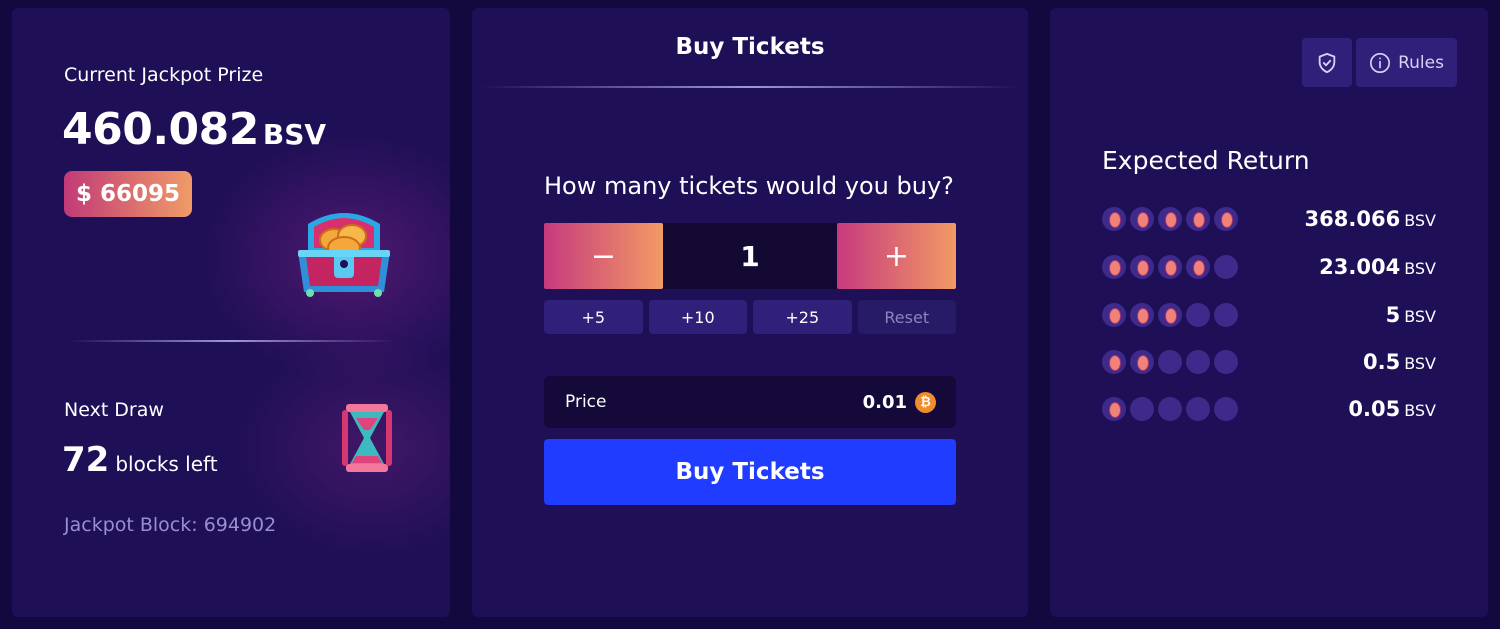 The height and width of the screenshot is (629, 1500). Describe the element at coordinates (906, 317) in the screenshot. I see `reset-button: Reset` at that location.